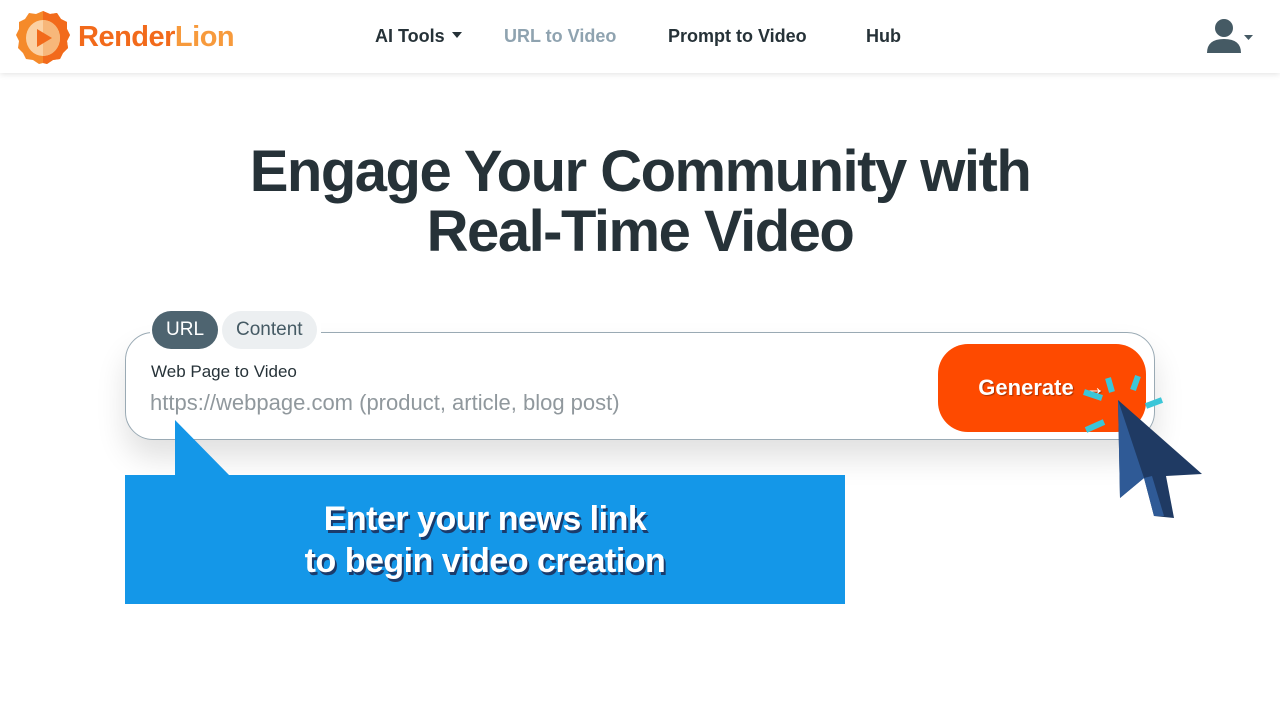  Describe the element at coordinates (185, 330) in the screenshot. I see `tab-url: URL` at that location.